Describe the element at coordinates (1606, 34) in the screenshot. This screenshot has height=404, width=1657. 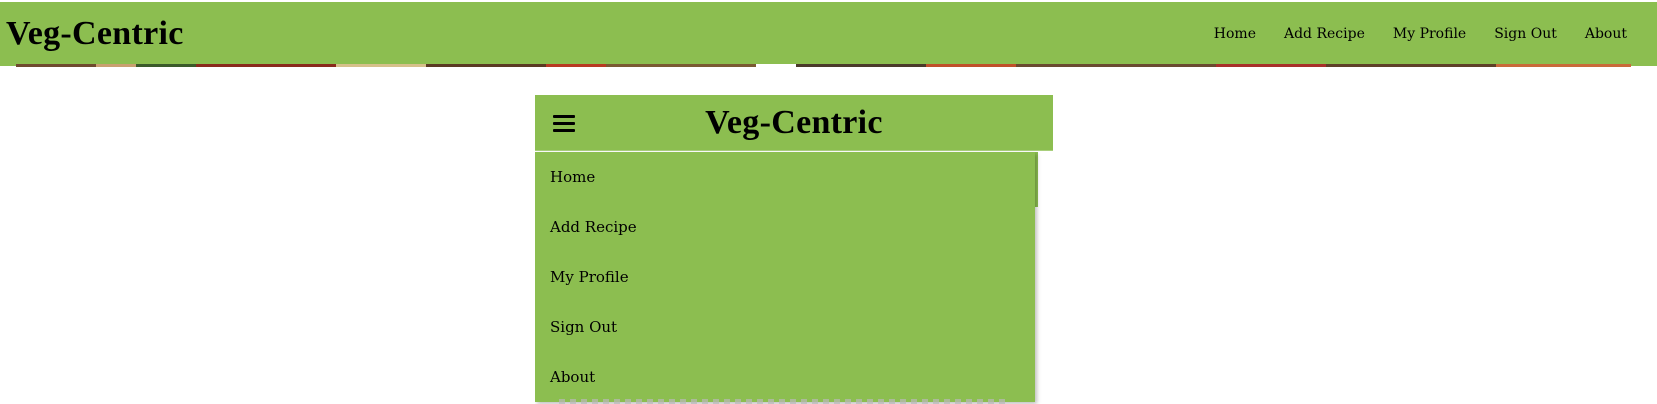
I see `nav-about-link: About` at that location.